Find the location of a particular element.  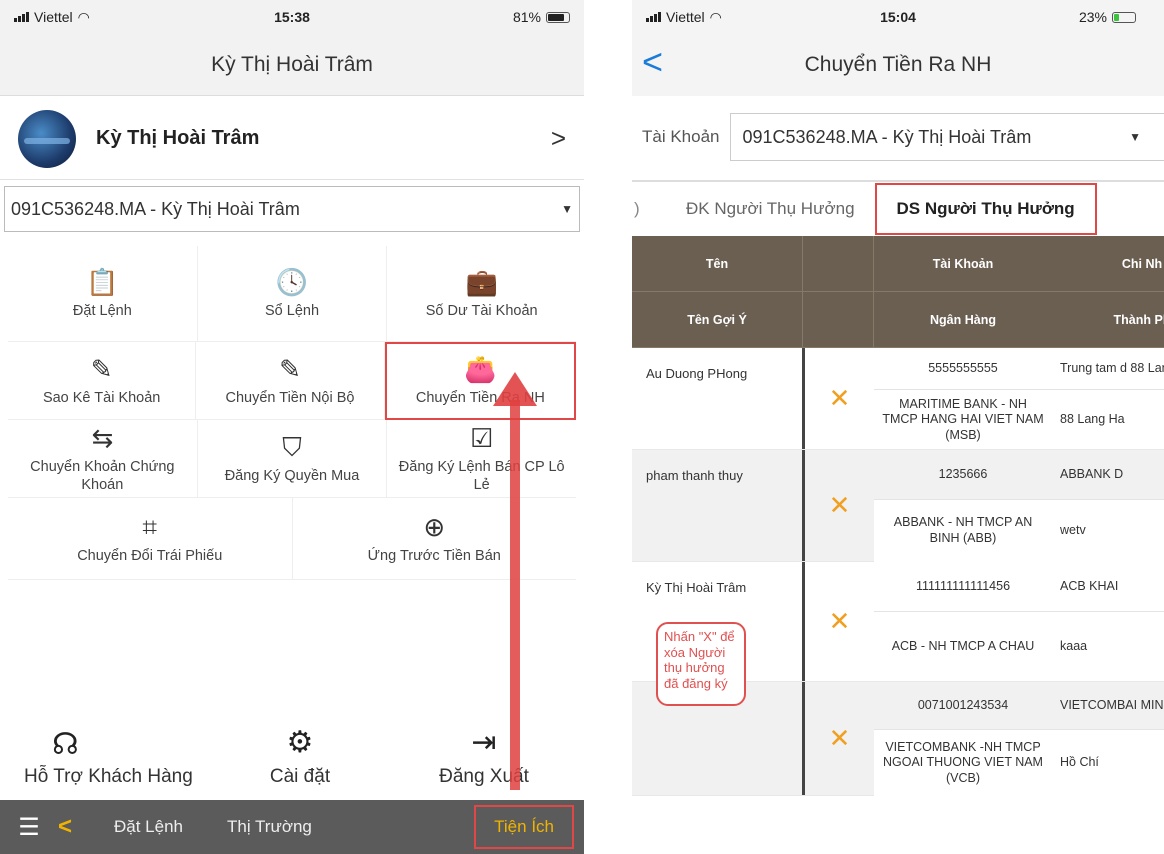

menu-label: Số Dư Tài Khoản is located at coordinates (481, 310).